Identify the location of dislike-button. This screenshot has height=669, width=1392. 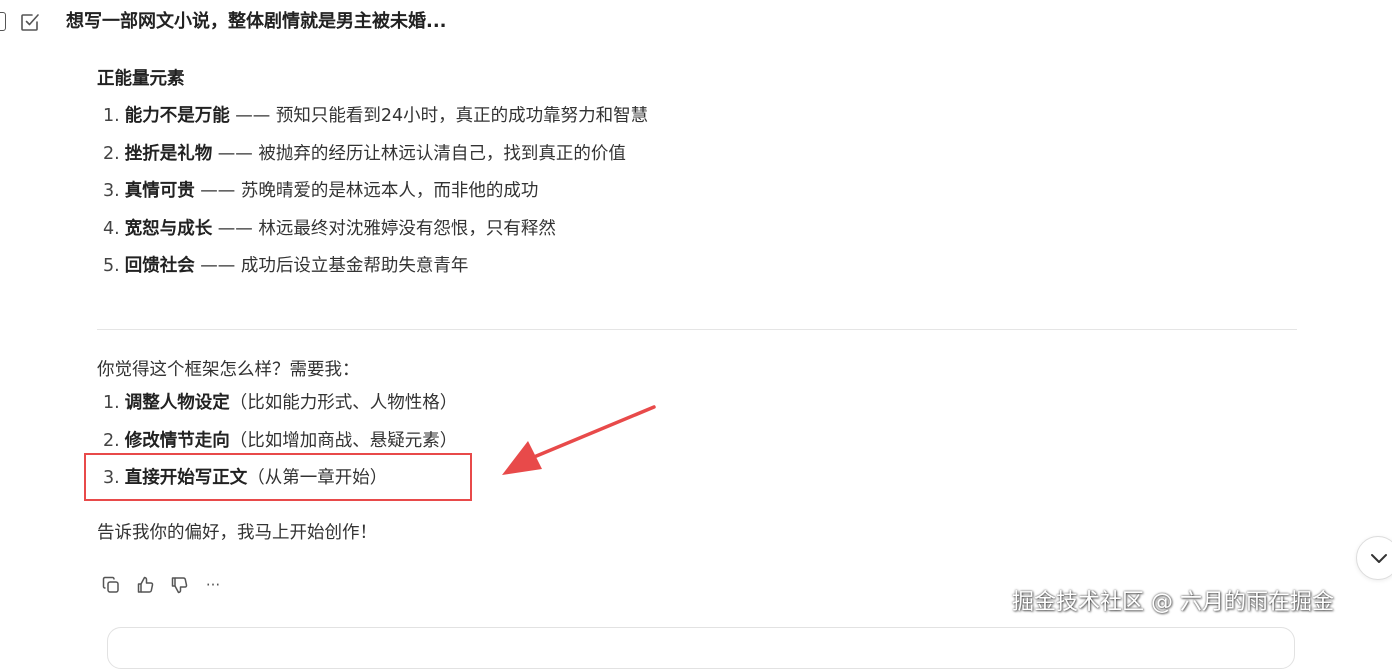
(179, 585).